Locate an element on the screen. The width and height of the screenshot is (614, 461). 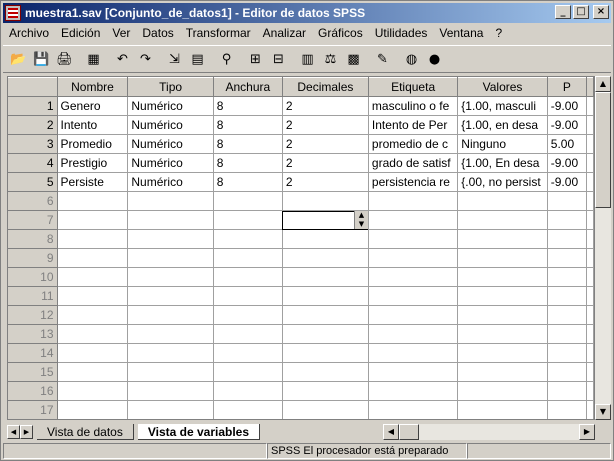
table-cell: 5.00 is located at coordinates (567, 144).